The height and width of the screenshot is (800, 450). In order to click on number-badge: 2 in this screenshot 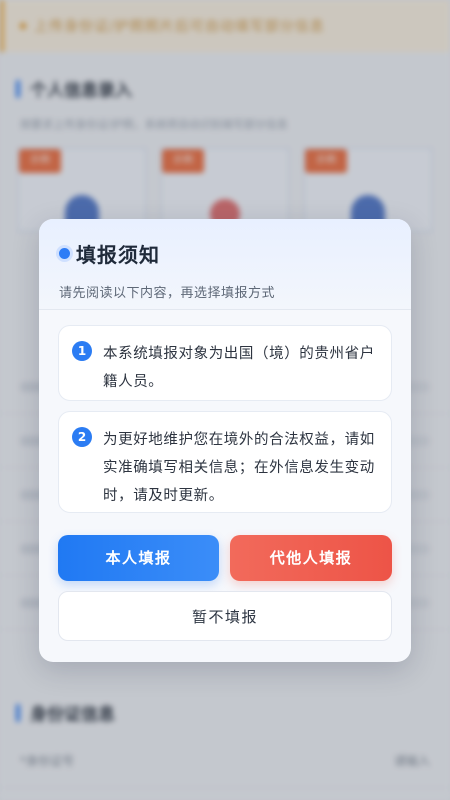, I will do `click(82, 437)`.